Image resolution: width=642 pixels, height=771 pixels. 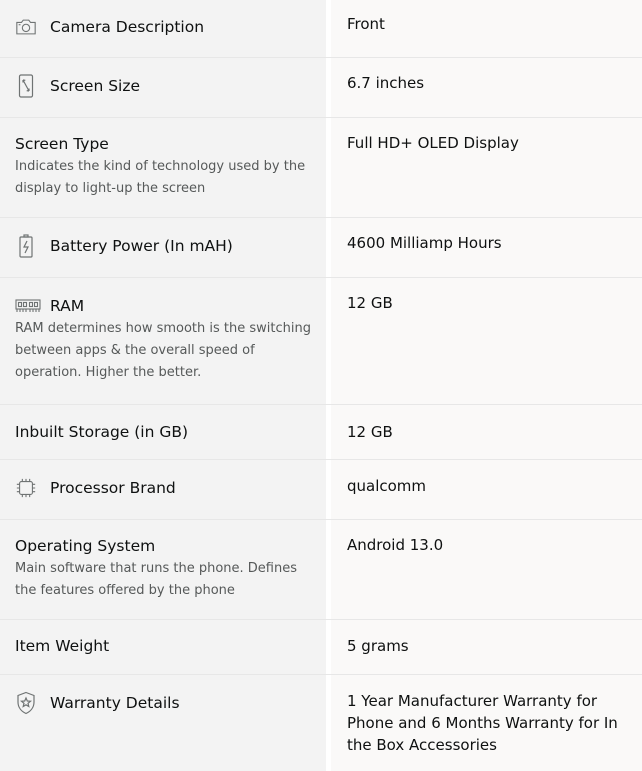 What do you see at coordinates (115, 703) in the screenshot?
I see `spec-label: Warranty Details` at bounding box center [115, 703].